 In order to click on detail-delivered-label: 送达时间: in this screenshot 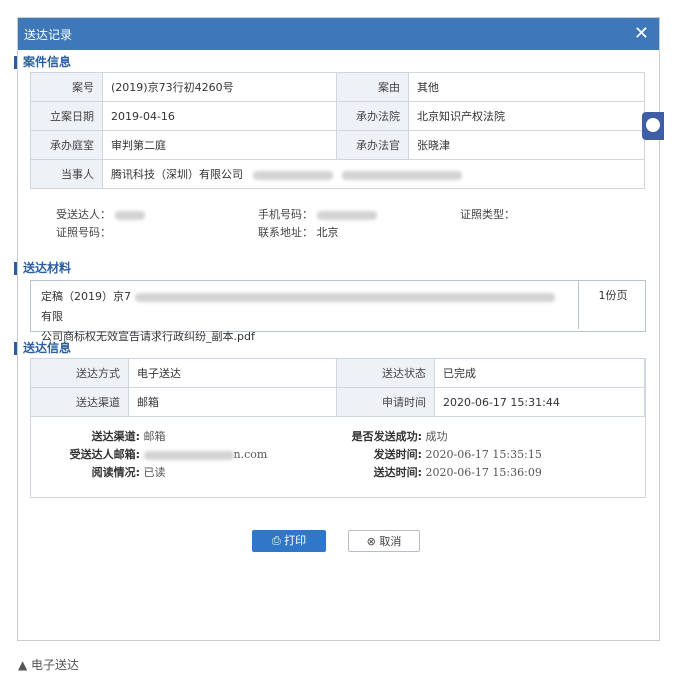, I will do `click(397, 472)`.